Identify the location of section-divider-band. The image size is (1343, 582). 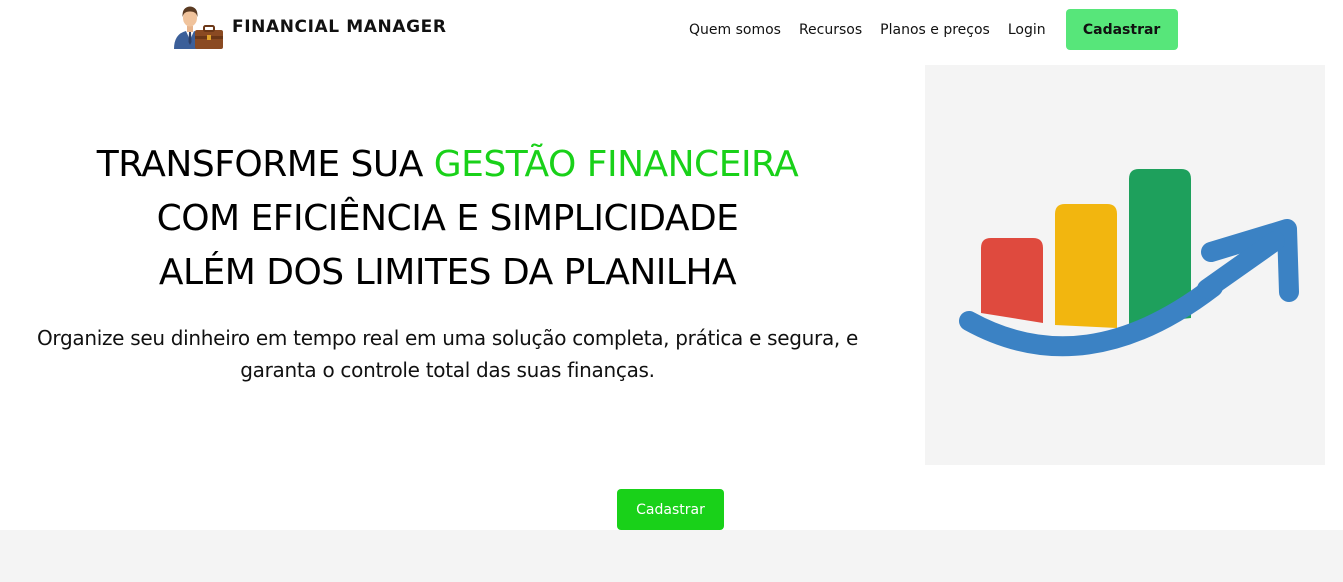
(671, 556).